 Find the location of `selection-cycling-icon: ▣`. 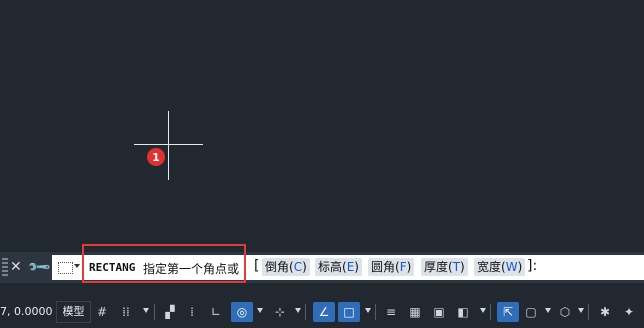

selection-cycling-icon: ▣ is located at coordinates (439, 312).